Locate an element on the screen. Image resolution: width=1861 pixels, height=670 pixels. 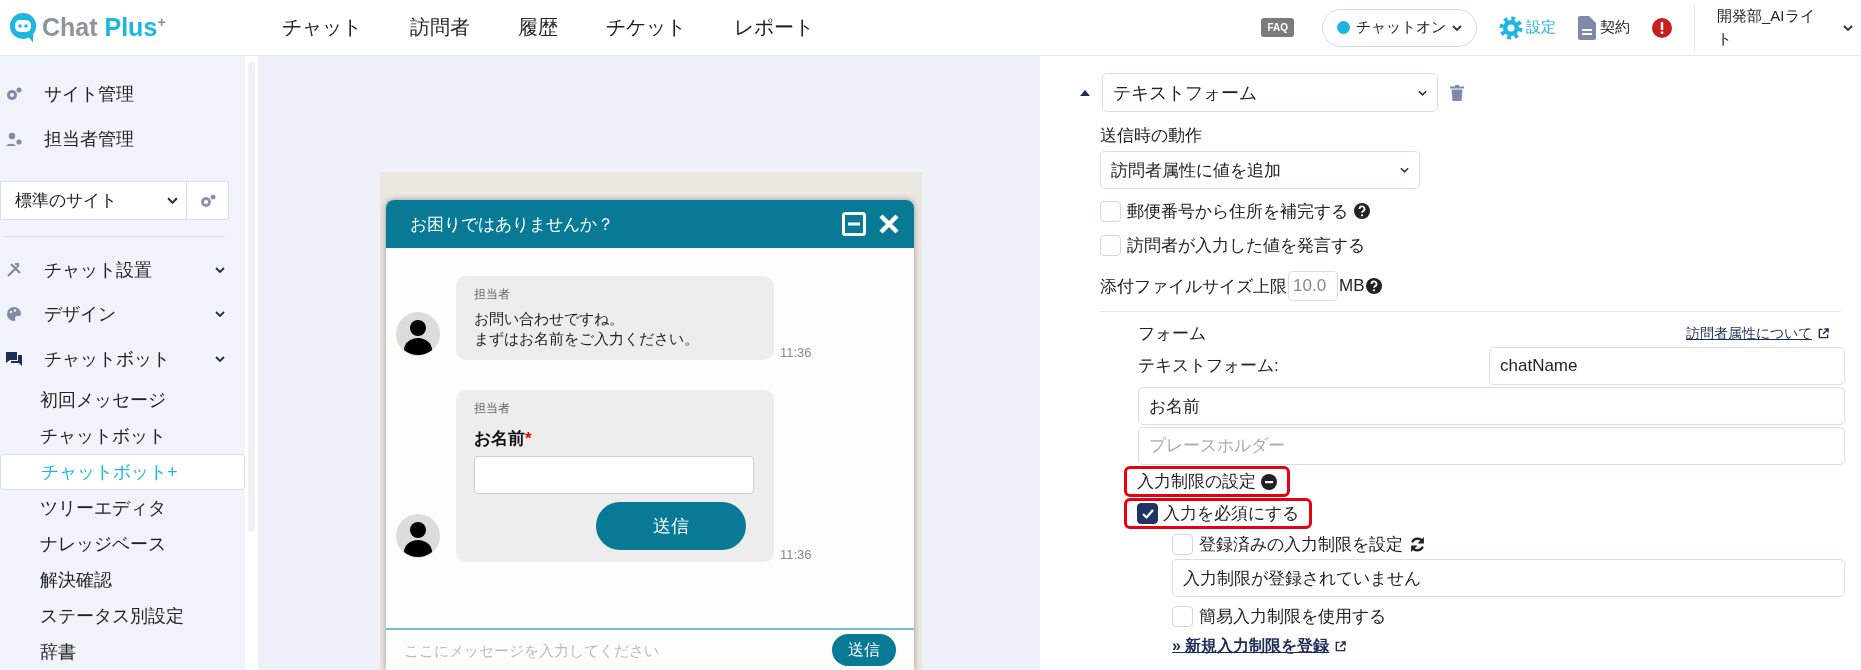
nav-link: 訪問者 is located at coordinates (440, 27).